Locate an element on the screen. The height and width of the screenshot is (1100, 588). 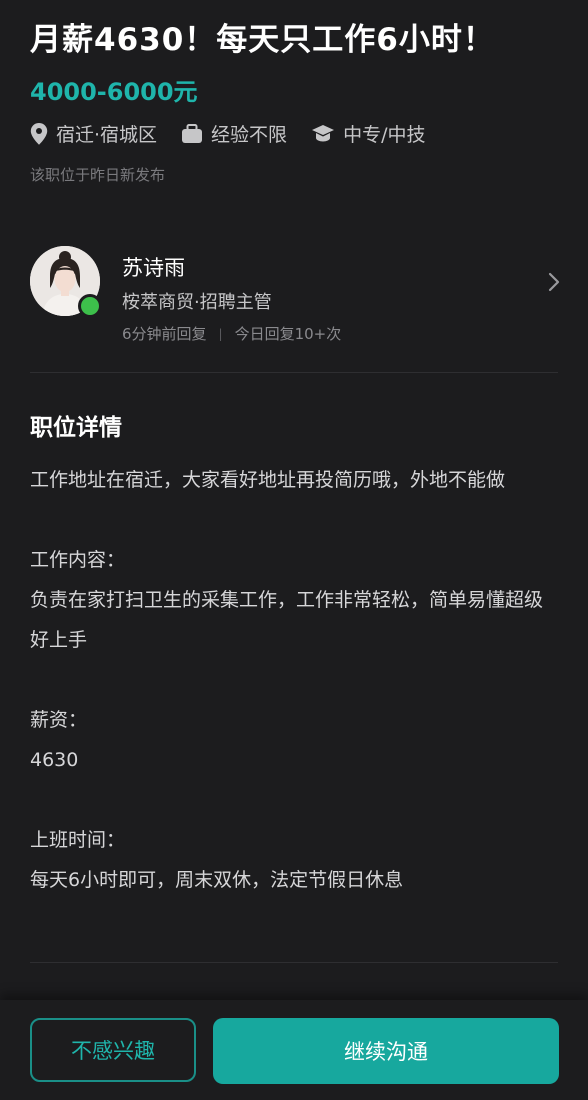
recruiter-name: 苏诗雨 is located at coordinates (153, 268).